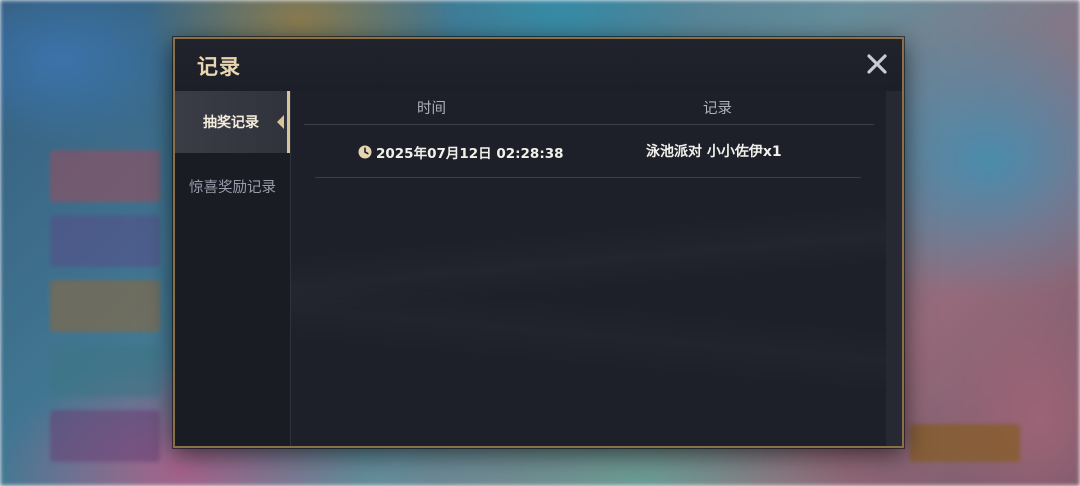  I want to click on row-divider, so click(588, 177).